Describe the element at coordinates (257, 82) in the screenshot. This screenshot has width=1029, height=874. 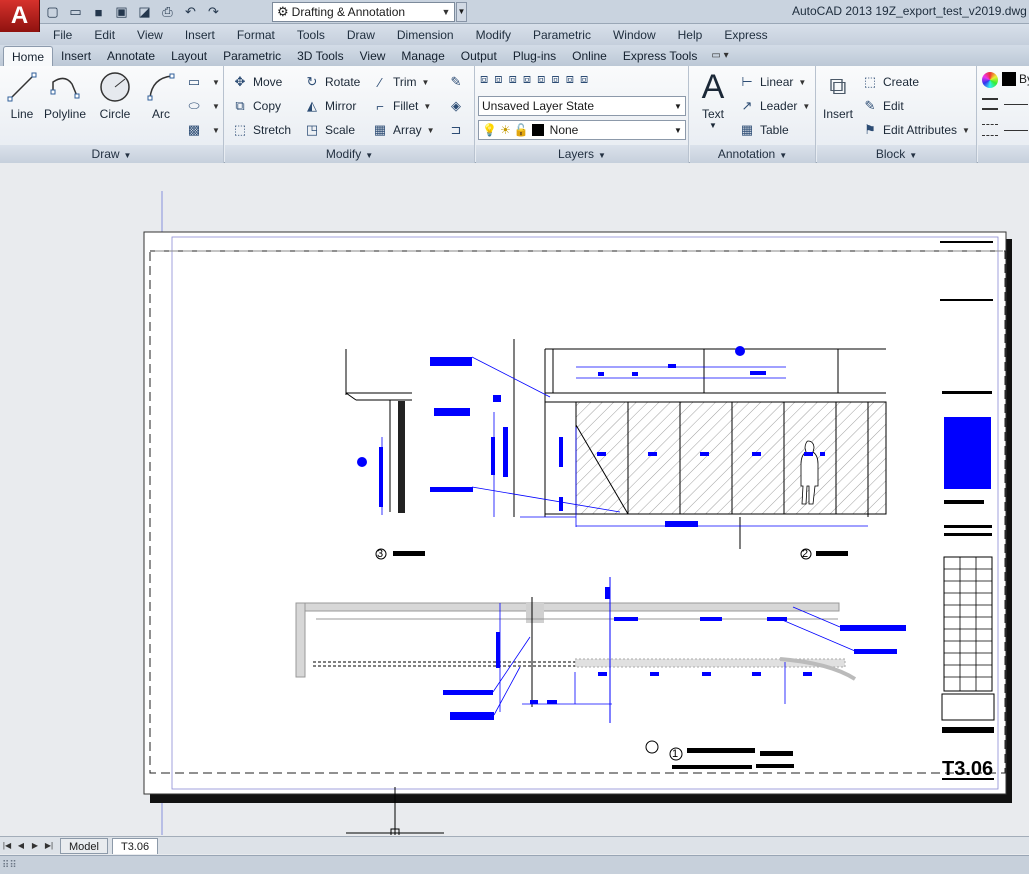
I see `move-button: ✥ Move` at that location.